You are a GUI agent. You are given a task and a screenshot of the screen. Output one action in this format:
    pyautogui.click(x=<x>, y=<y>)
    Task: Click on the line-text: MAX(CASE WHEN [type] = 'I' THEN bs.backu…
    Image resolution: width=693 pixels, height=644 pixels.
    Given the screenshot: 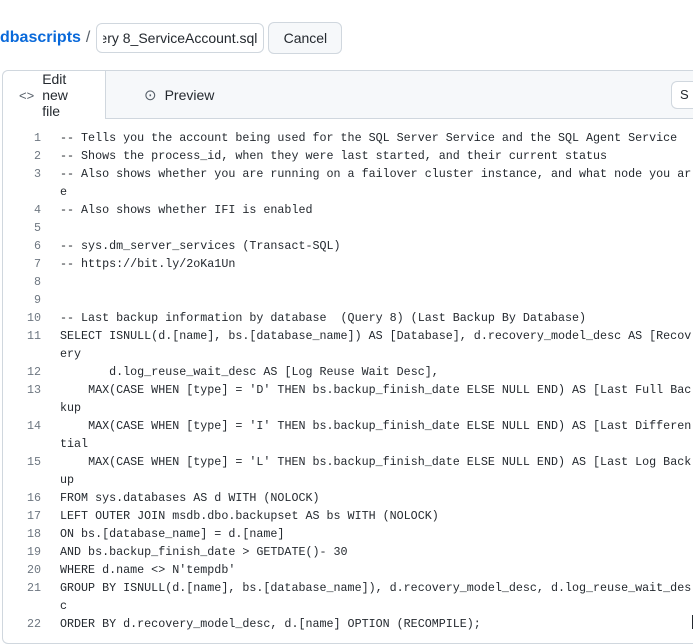 What is the action you would take?
    pyautogui.click(x=376, y=435)
    